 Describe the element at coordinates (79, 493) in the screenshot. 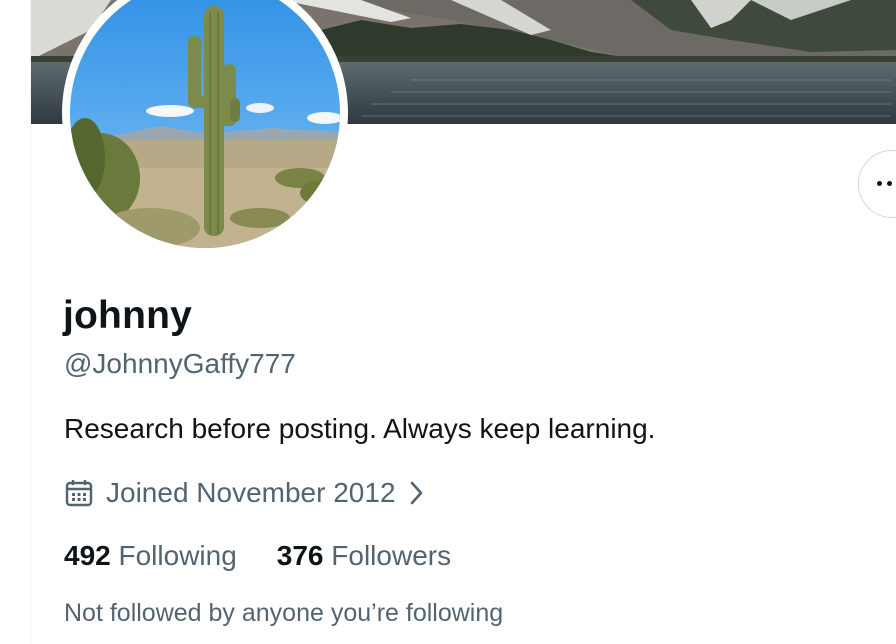

I see `calendar-icon` at that location.